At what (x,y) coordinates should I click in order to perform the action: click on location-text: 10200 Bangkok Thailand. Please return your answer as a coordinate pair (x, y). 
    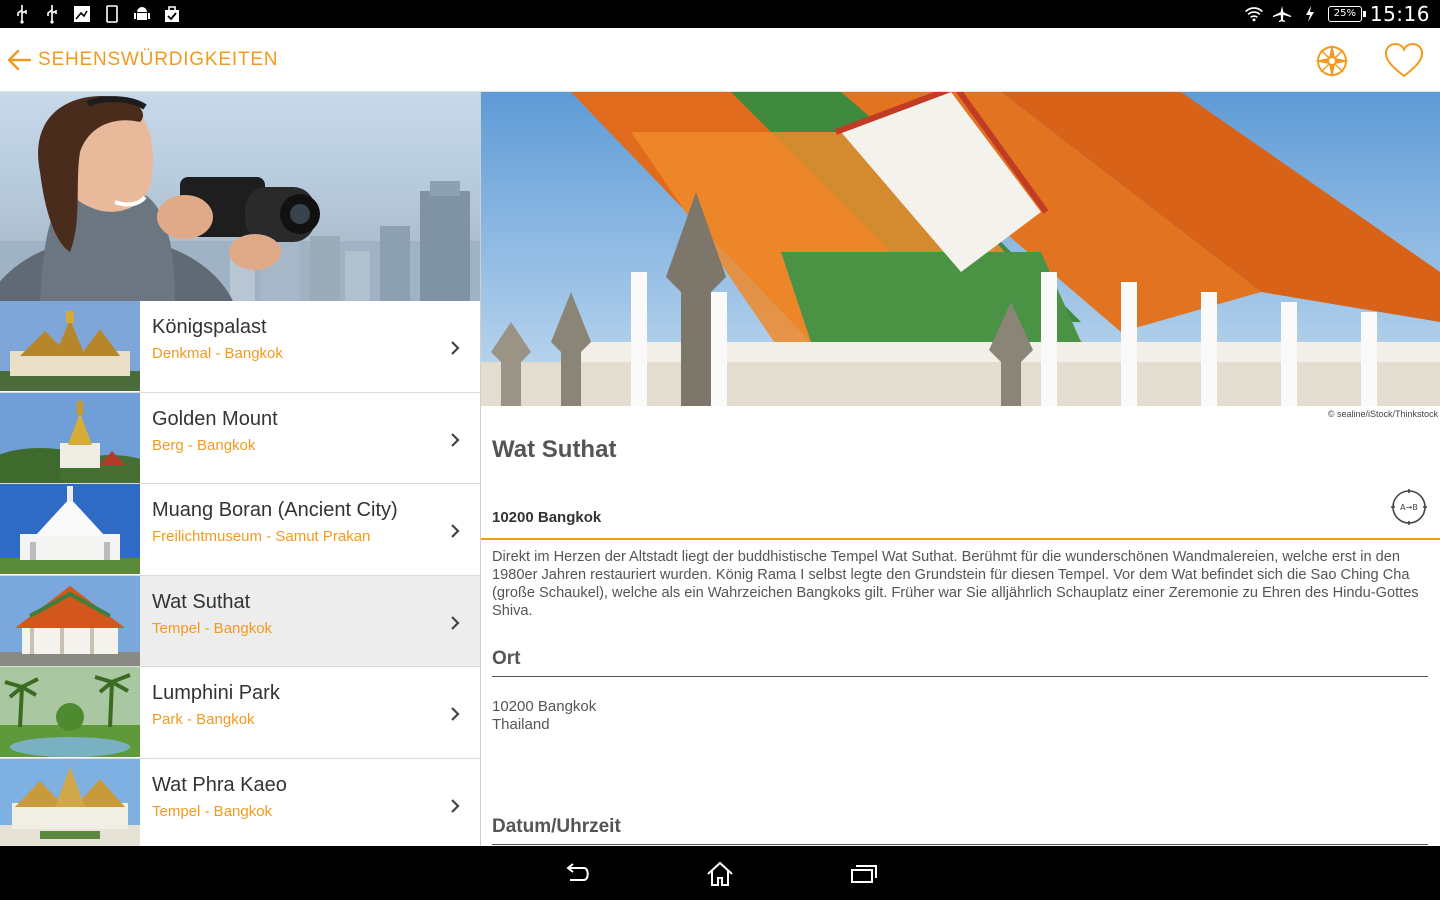
    Looking at the image, I should click on (544, 716).